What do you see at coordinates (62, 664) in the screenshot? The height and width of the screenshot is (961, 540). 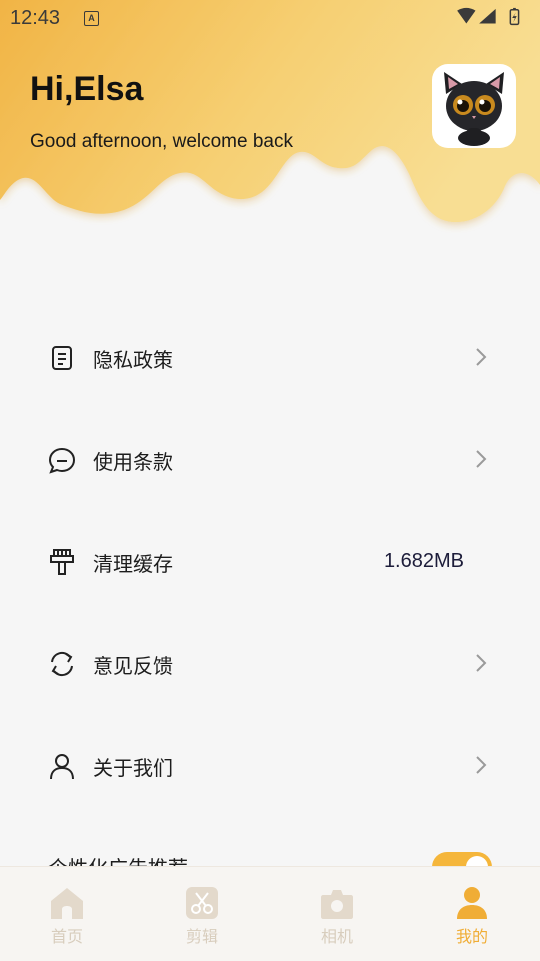 I see `refresh-icon` at bounding box center [62, 664].